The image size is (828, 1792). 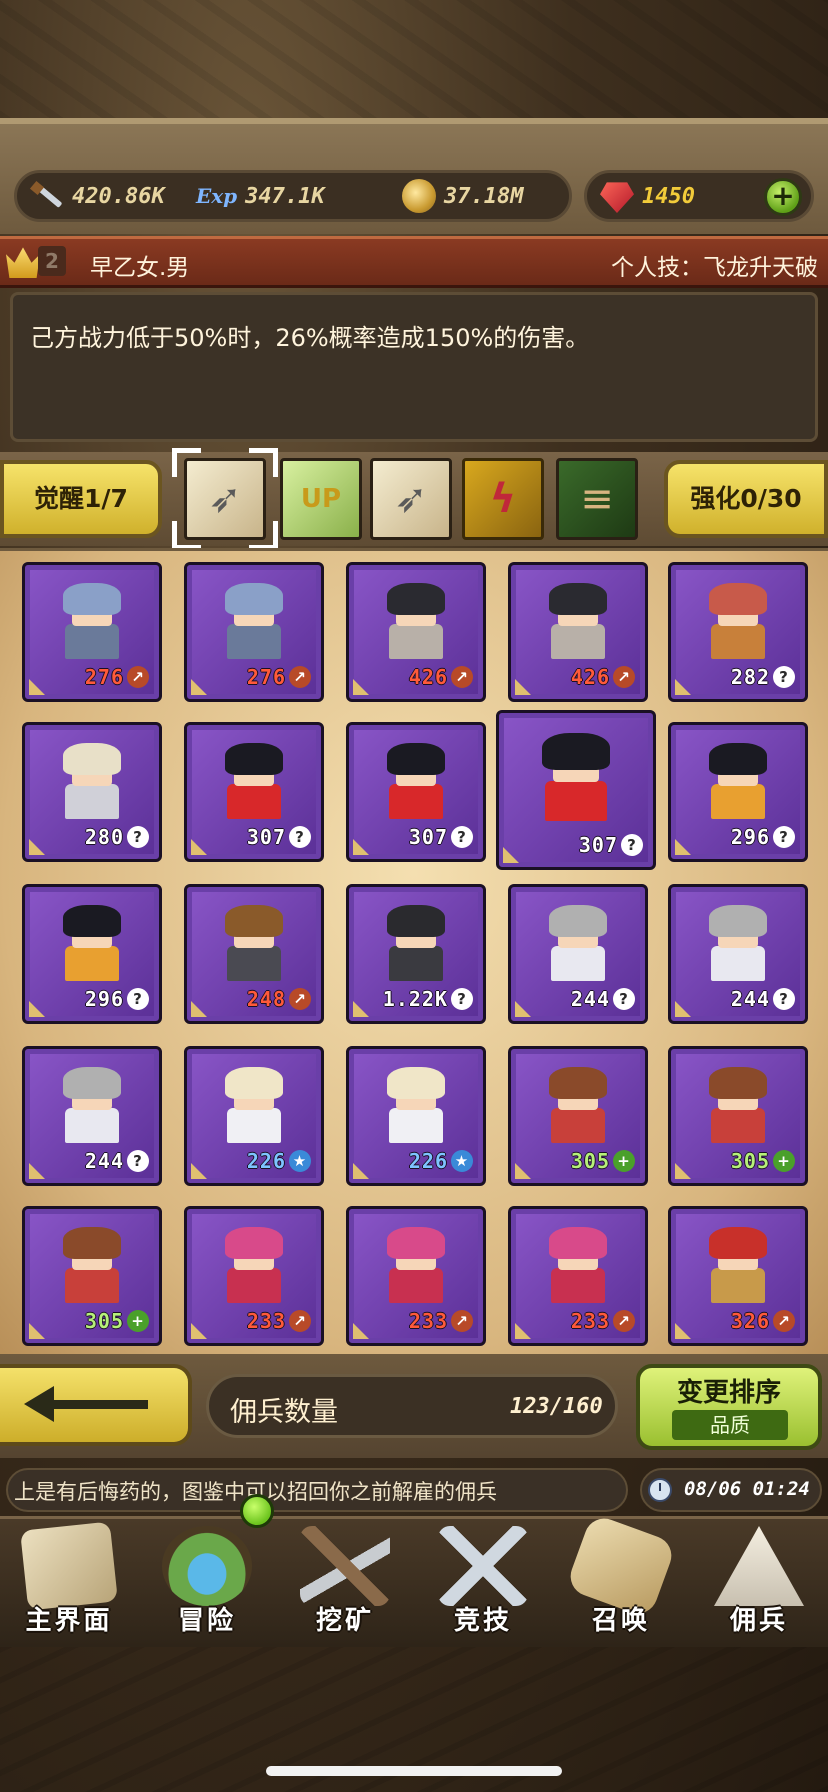 What do you see at coordinates (266, 1321) in the screenshot?
I see `level-value: 233` at bounding box center [266, 1321].